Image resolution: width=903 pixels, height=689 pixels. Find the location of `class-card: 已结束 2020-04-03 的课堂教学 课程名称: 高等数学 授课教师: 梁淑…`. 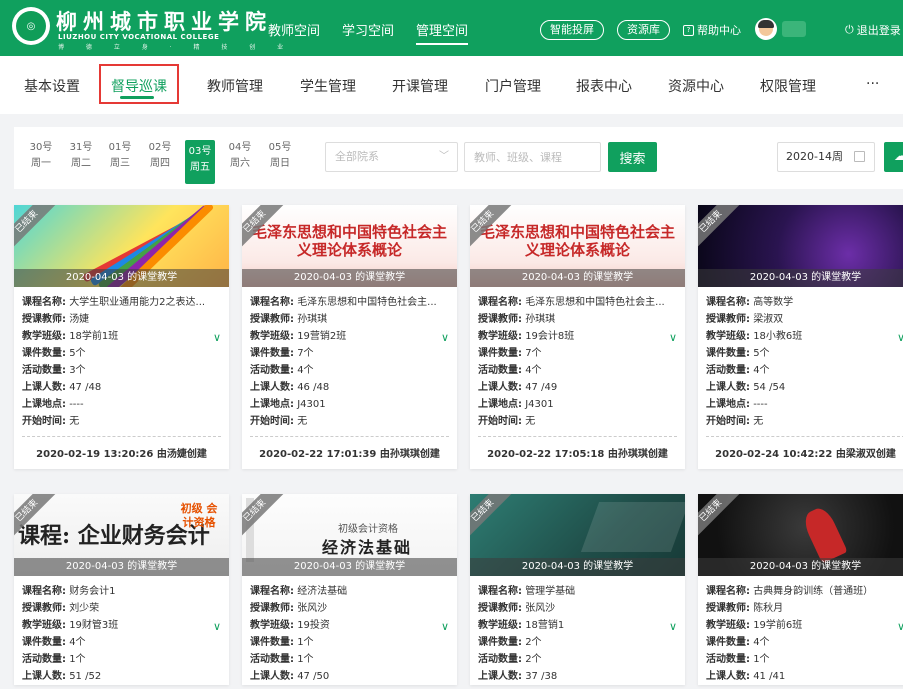

class-card: 已结束 2020-04-03 的课堂教学 课程名称: 高等数学 授课教师: 梁淑… is located at coordinates (800, 337).